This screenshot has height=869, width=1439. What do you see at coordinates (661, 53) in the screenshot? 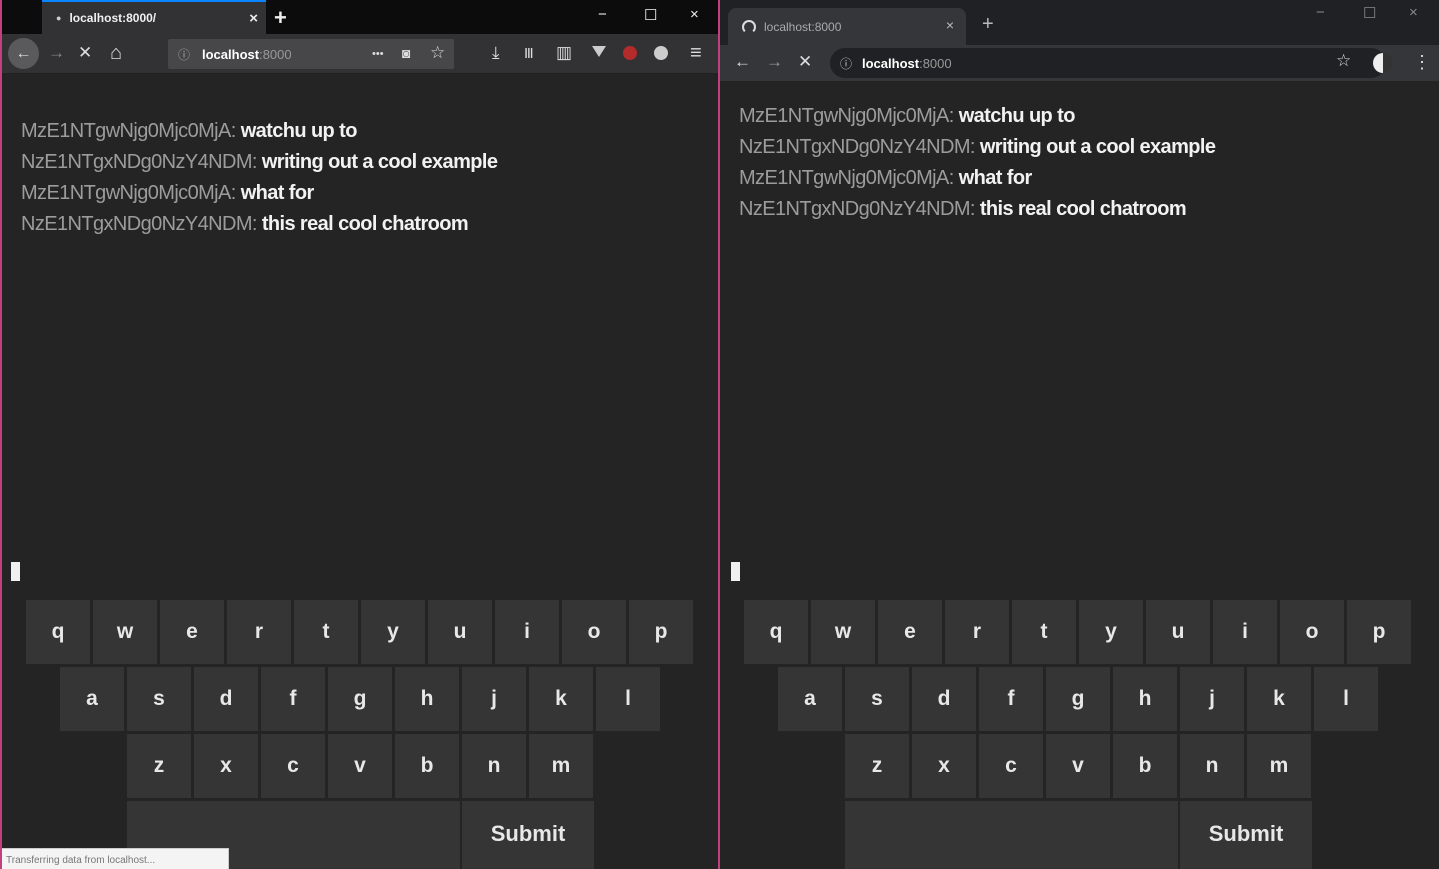
I see `extension-puzzle-icon` at bounding box center [661, 53].